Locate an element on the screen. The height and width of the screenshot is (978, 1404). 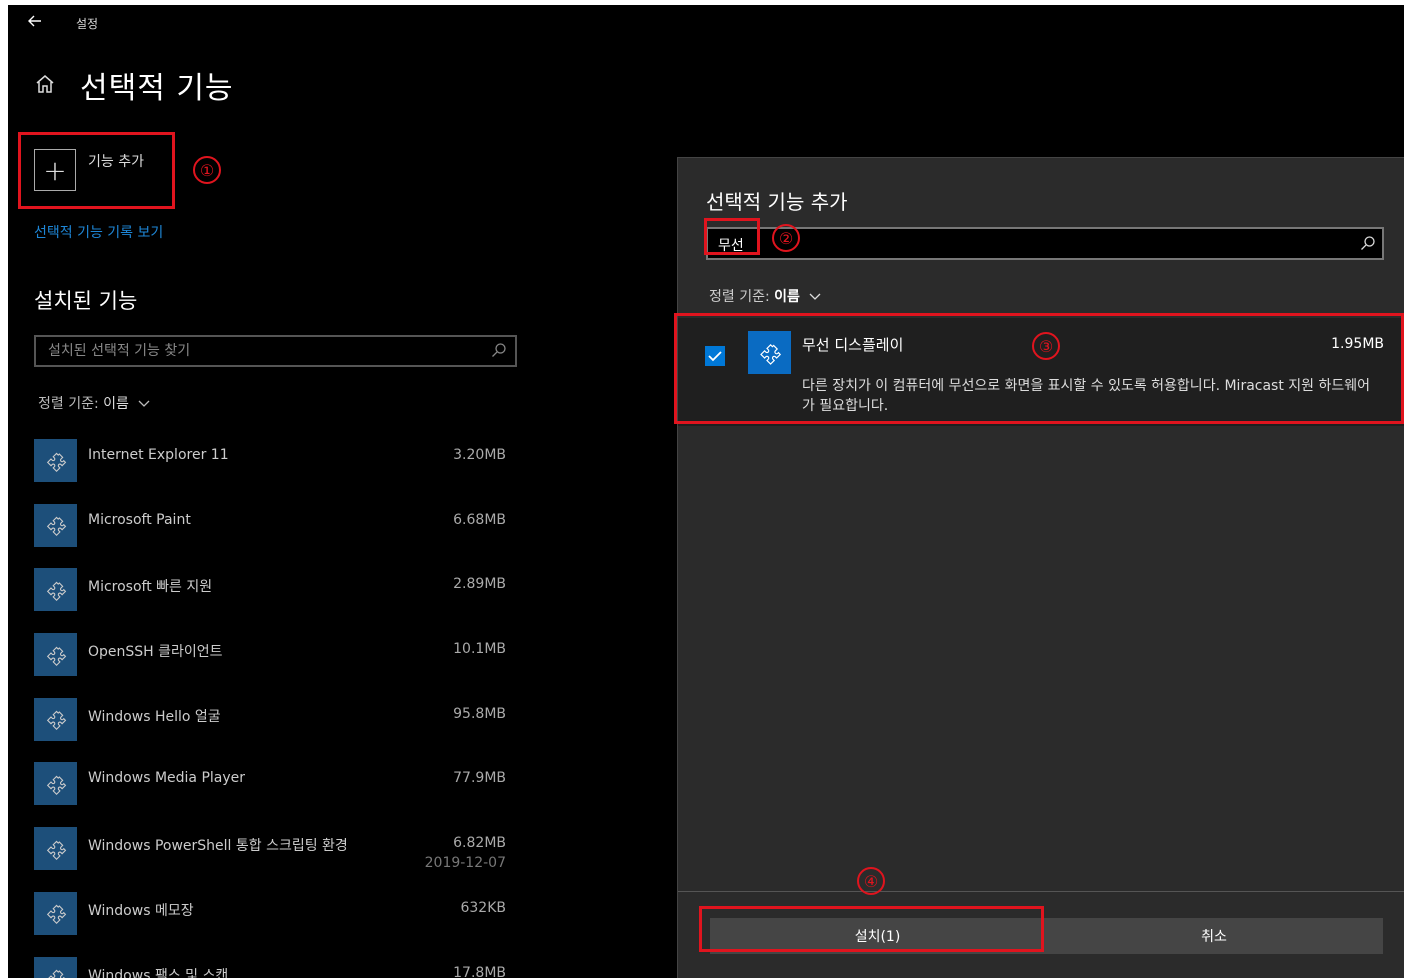
feature-row: Windows Hello 얼굴 95.8MB is located at coordinates (274, 726).